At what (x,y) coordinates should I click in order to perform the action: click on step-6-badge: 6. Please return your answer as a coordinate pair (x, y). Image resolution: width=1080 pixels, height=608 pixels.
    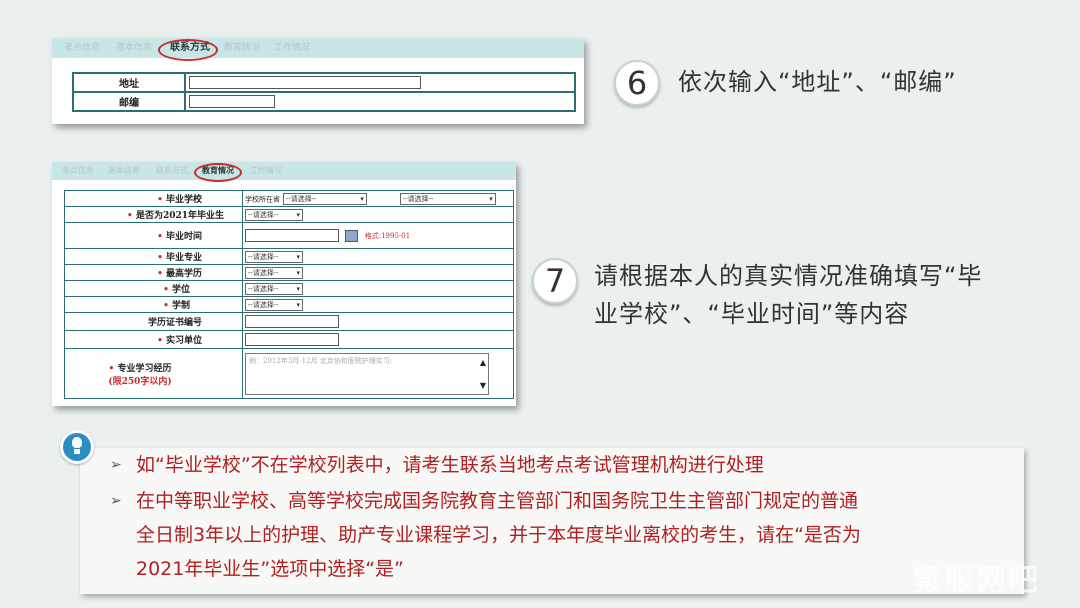
    Looking at the image, I should click on (637, 83).